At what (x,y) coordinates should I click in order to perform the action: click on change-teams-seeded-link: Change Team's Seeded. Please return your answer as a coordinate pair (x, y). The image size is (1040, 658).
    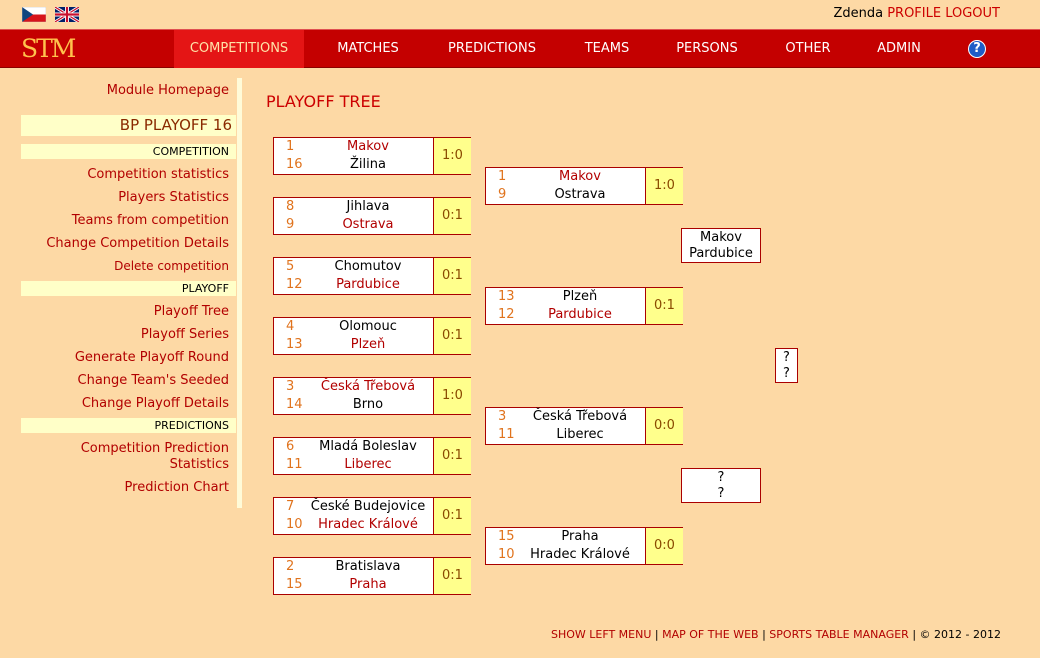
    Looking at the image, I should click on (154, 380).